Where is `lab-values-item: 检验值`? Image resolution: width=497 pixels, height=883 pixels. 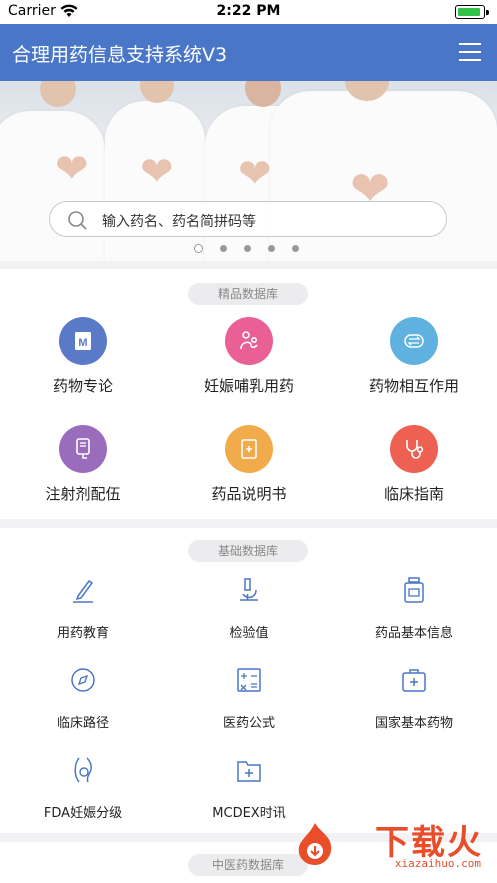
lab-values-item: 检验值 is located at coordinates (249, 608).